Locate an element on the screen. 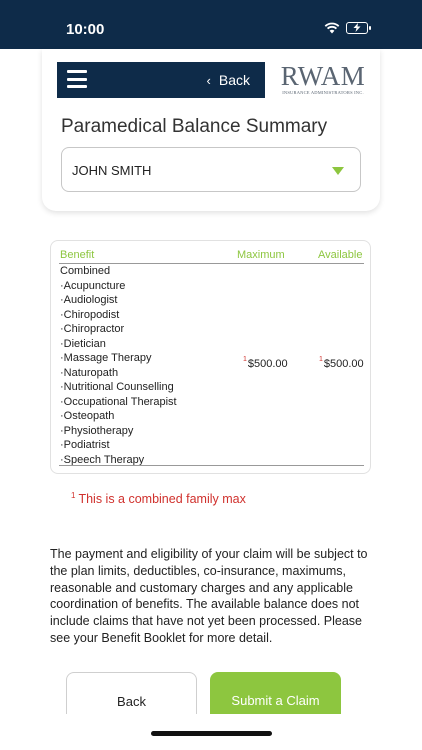 The width and height of the screenshot is (422, 750). member-select: JOHN SMITH is located at coordinates (211, 169).